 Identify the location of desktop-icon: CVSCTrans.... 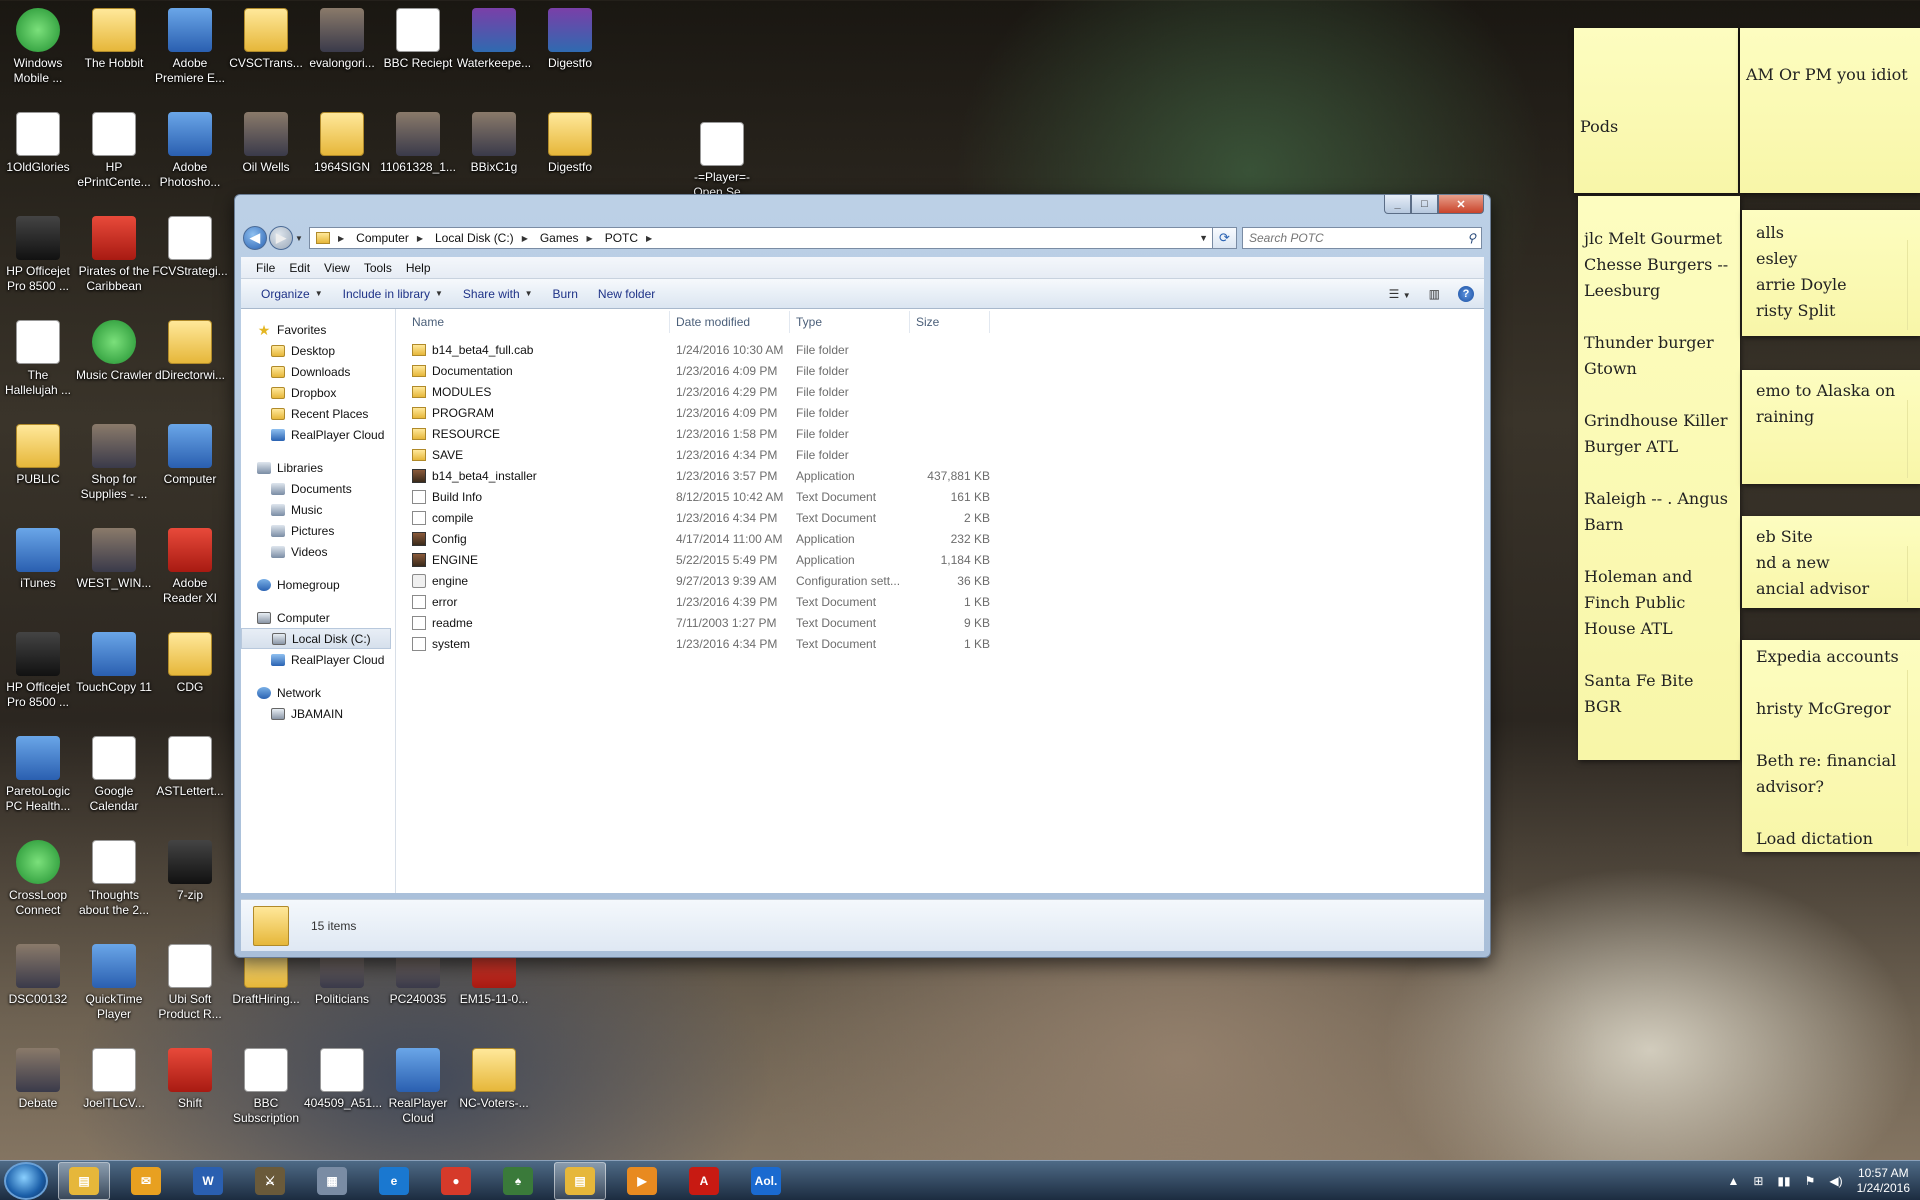
(266, 39).